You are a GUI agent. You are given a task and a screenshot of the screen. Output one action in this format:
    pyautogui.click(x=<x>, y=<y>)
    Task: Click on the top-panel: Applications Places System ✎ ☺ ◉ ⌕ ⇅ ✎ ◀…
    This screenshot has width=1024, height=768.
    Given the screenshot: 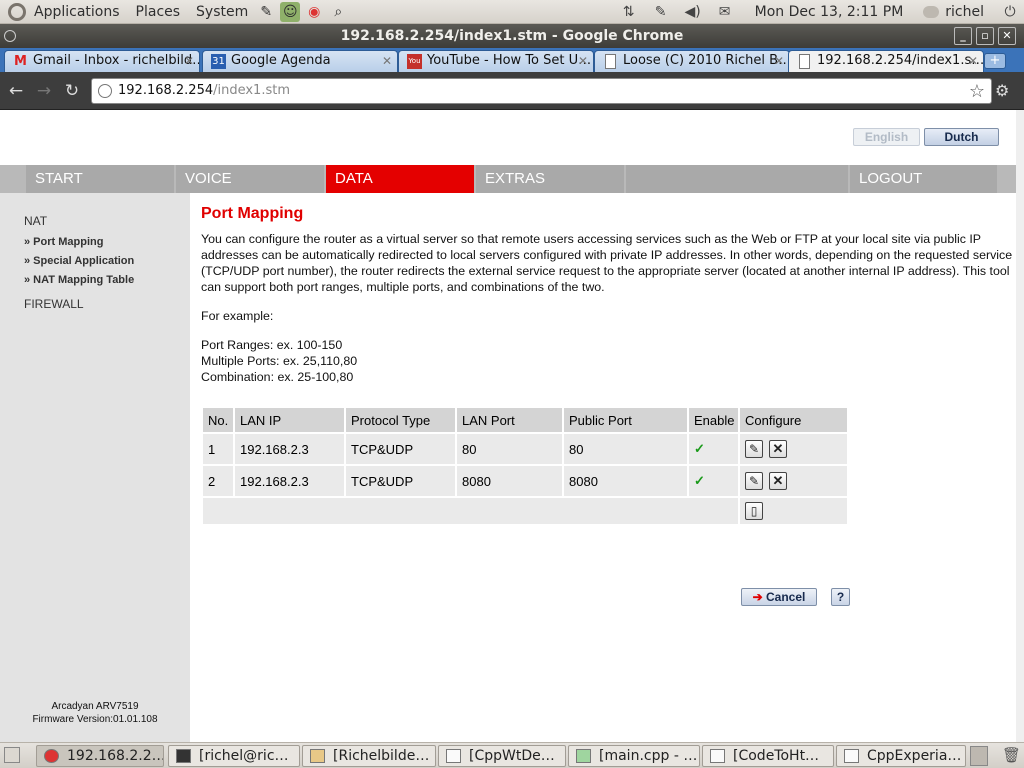 What is the action you would take?
    pyautogui.click(x=512, y=12)
    